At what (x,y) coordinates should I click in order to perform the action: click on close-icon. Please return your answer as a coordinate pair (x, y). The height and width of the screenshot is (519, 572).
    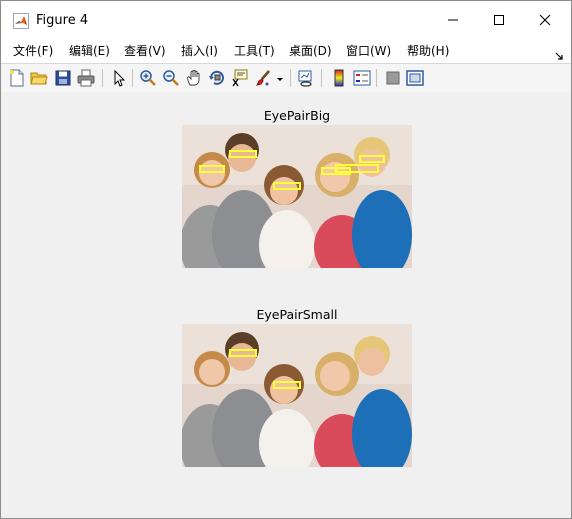
    Looking at the image, I should click on (545, 20).